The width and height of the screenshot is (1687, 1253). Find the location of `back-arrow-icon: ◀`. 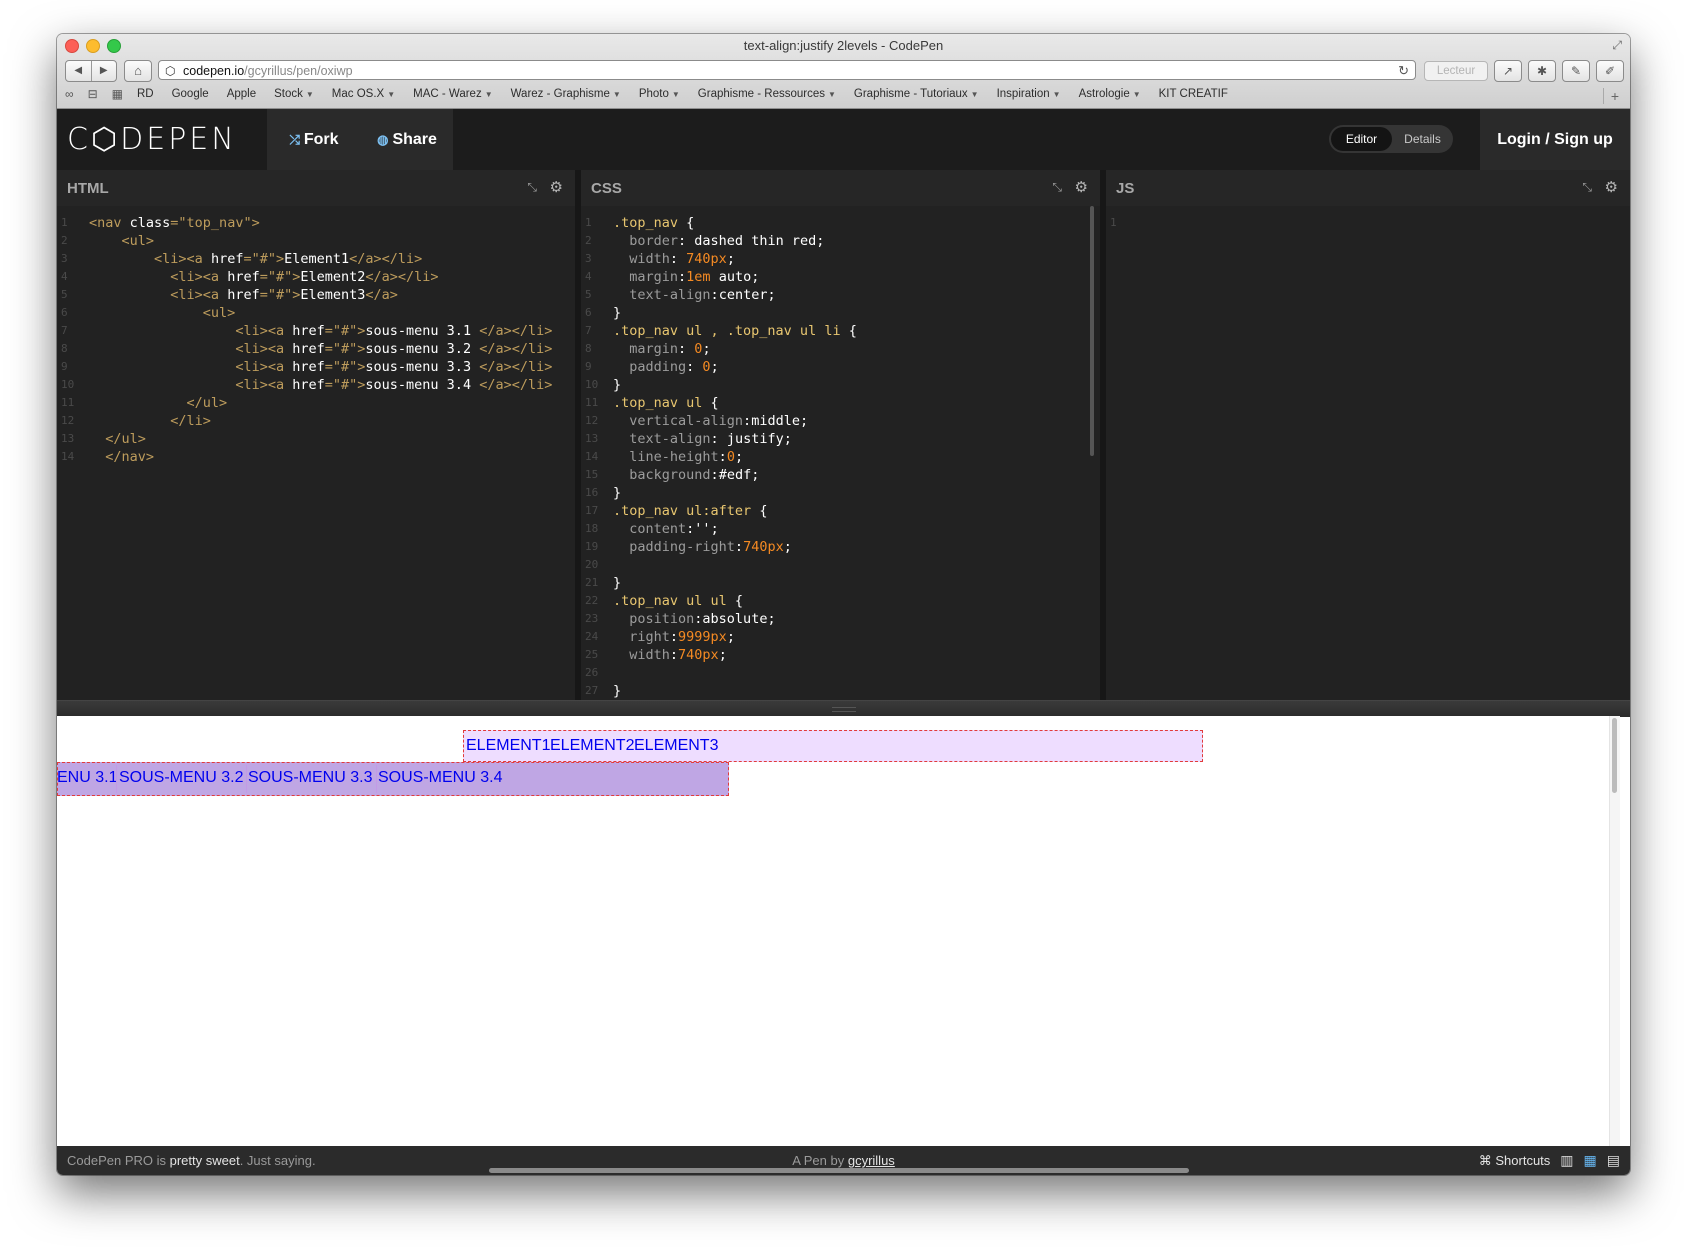

back-arrow-icon: ◀ is located at coordinates (79, 71).